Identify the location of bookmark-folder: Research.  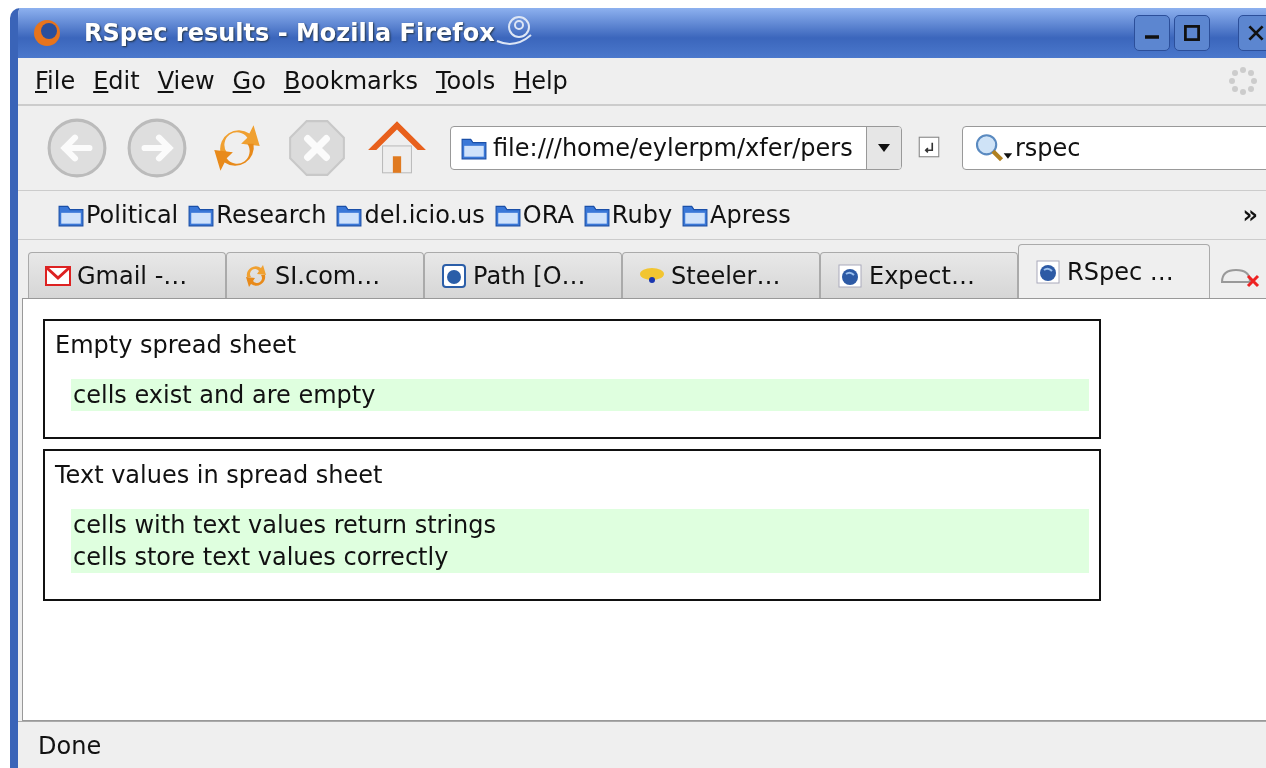
(257, 215).